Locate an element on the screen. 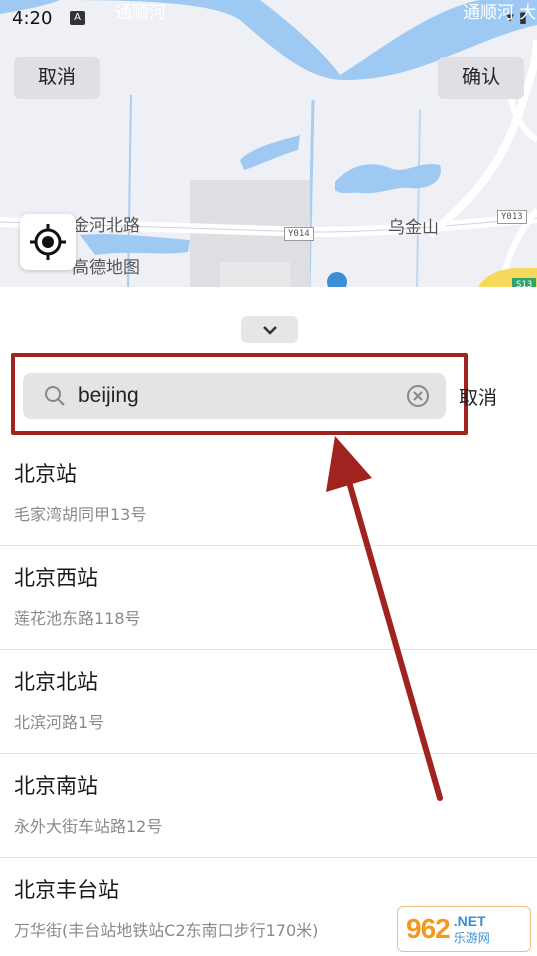 This screenshot has height=956, width=537. result-address: 万华街(丰台站地铁站C2东南口步行170米) is located at coordinates (166, 930).